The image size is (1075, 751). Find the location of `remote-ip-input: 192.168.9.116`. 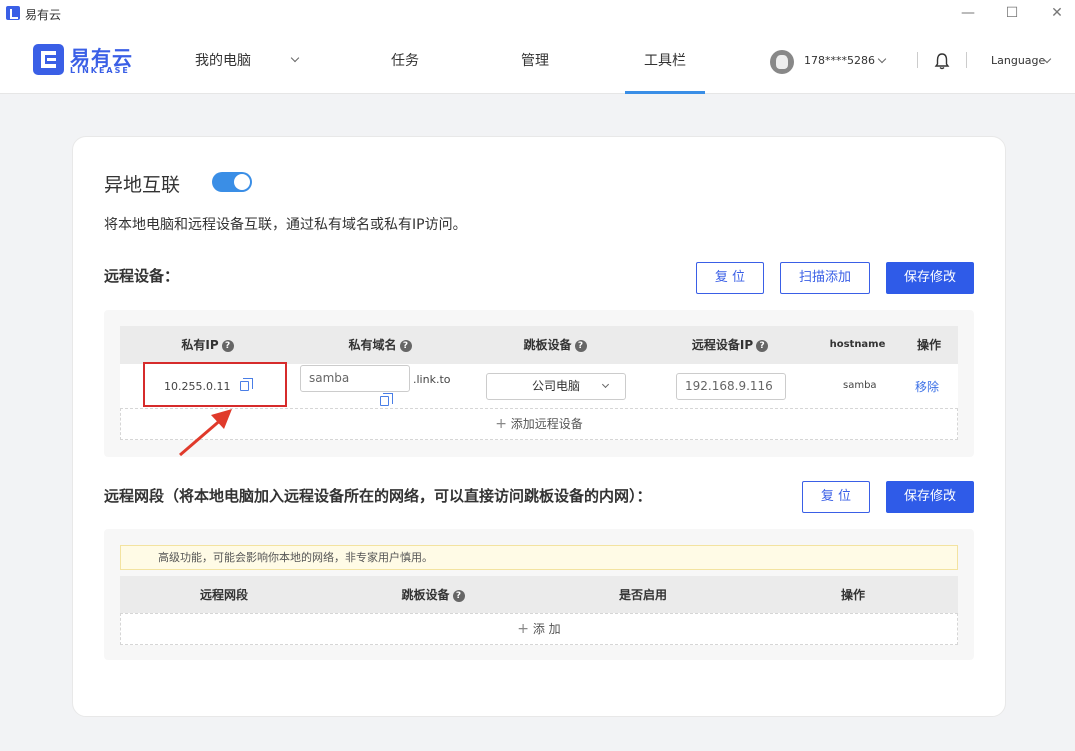

remote-ip-input: 192.168.9.116 is located at coordinates (731, 386).